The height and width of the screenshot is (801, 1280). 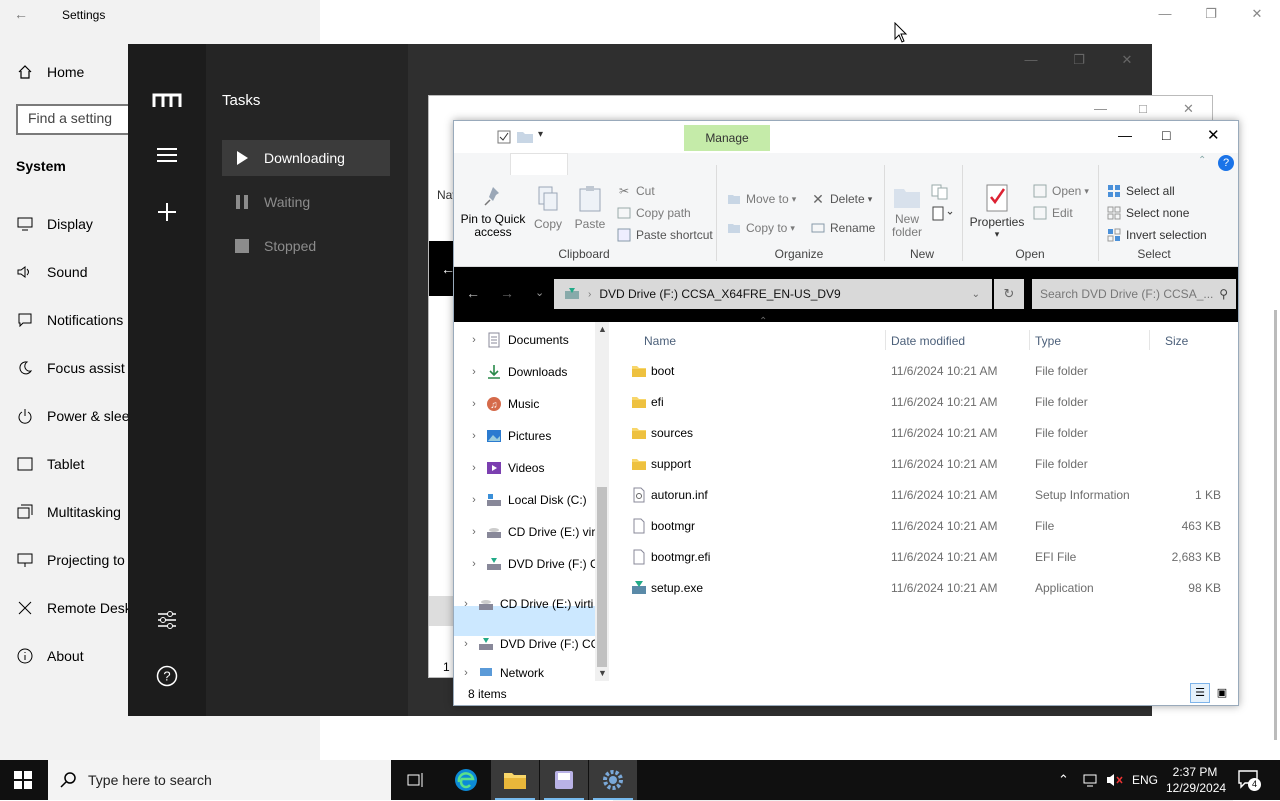 I want to click on nav-item-pictures: › Pictures, so click(x=508, y=436).